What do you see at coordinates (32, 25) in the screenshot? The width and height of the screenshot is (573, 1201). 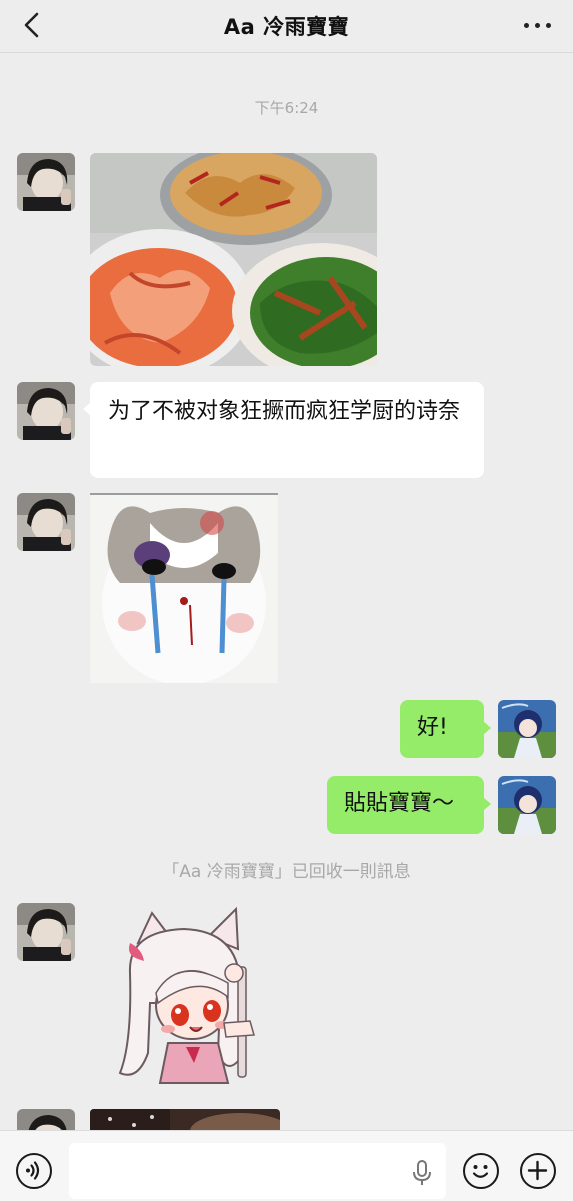 I see `back-arrow-icon` at bounding box center [32, 25].